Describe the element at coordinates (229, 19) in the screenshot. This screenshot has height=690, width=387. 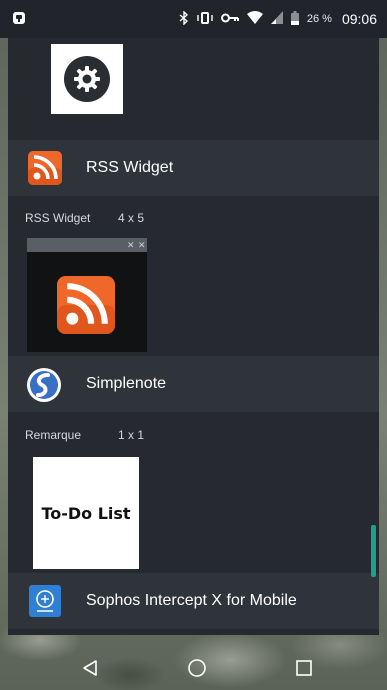
I see `vpn-key-icon` at that location.